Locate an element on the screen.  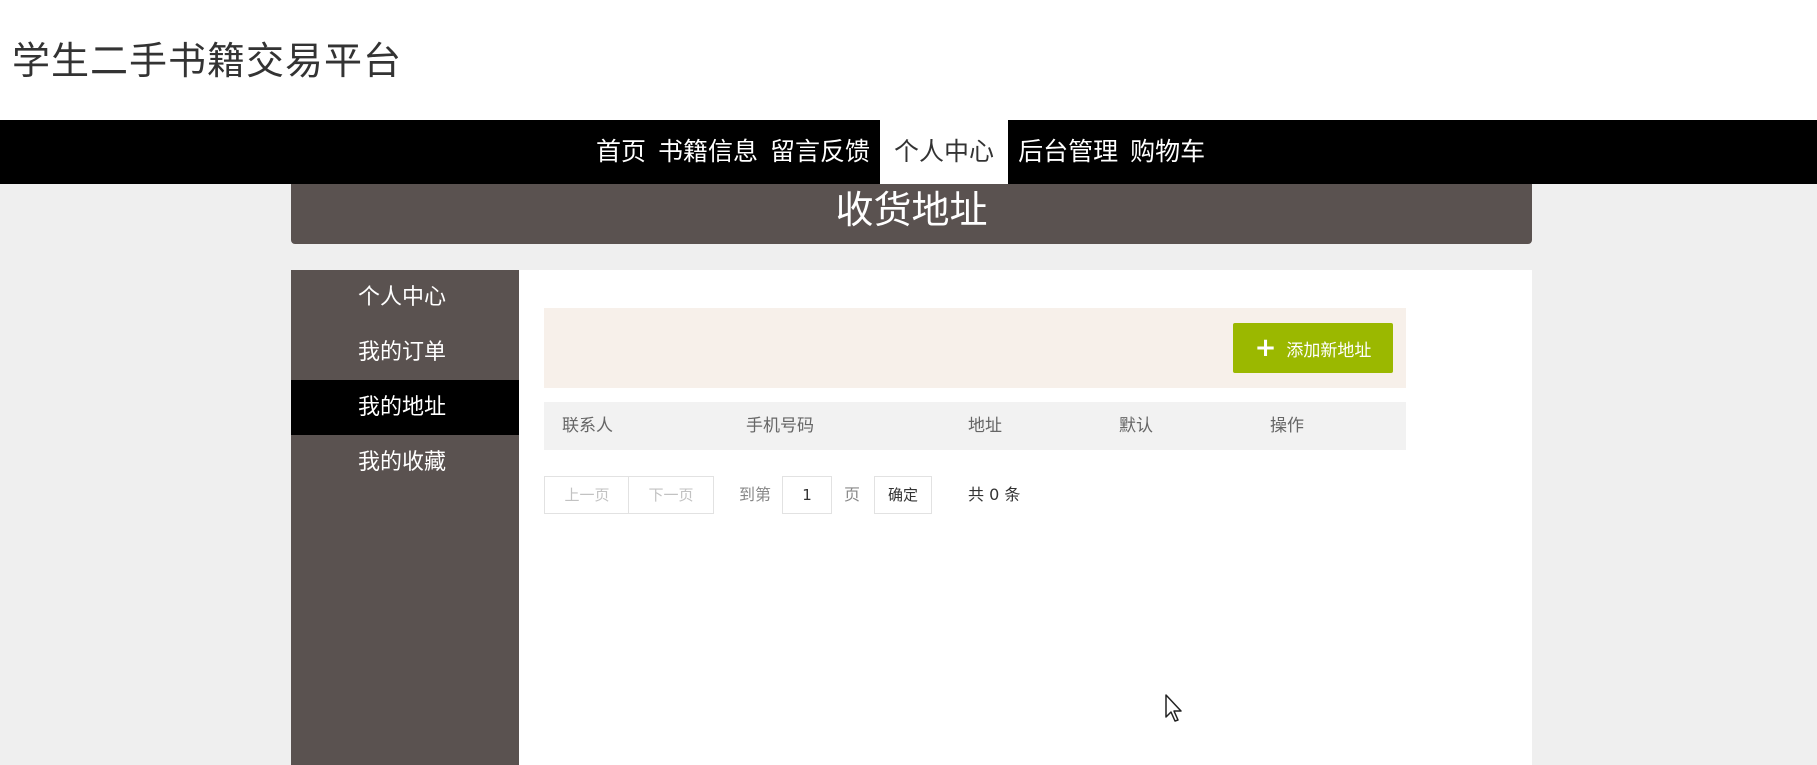
page-title: 收货地址 is located at coordinates (911, 210).